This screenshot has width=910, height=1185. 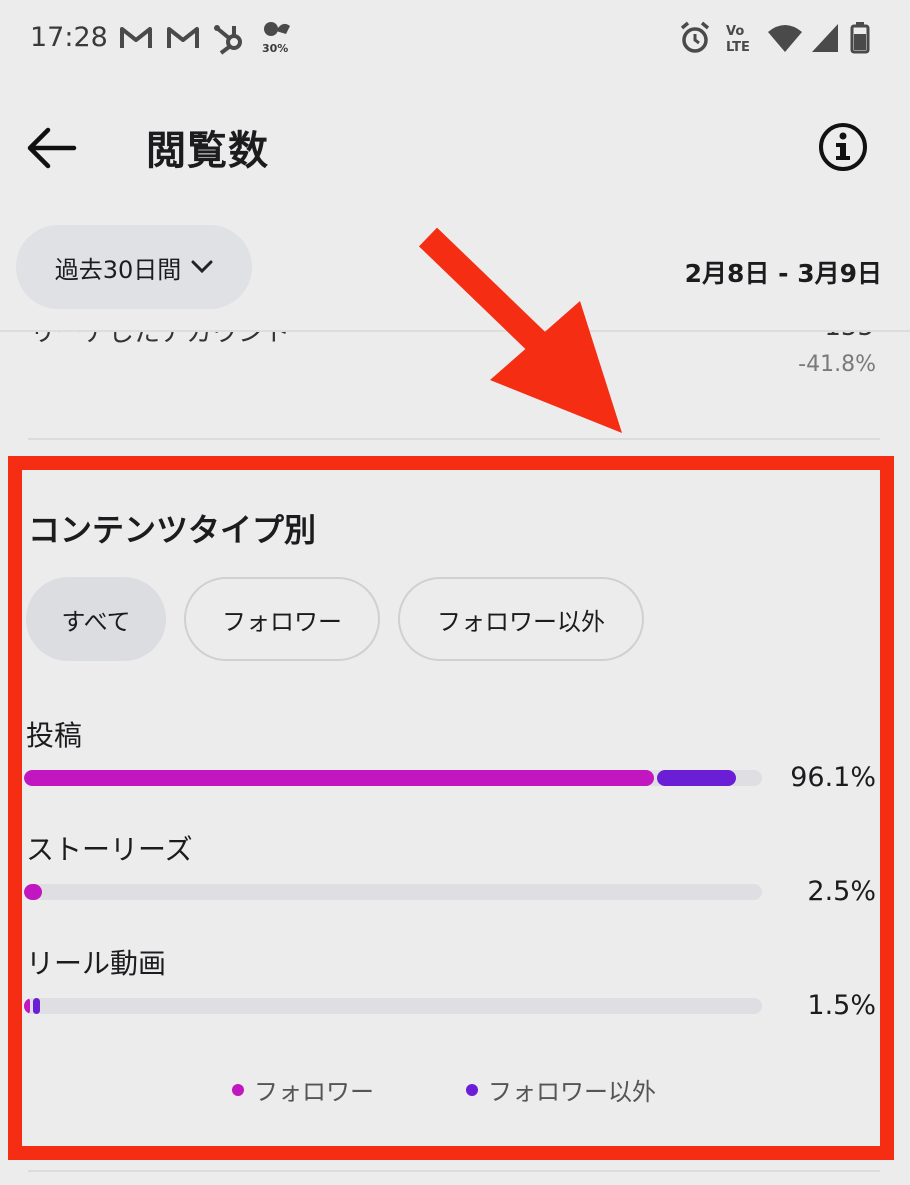 I want to click on reached-accounts-label: リーチしたアカウント, so click(x=160, y=340).